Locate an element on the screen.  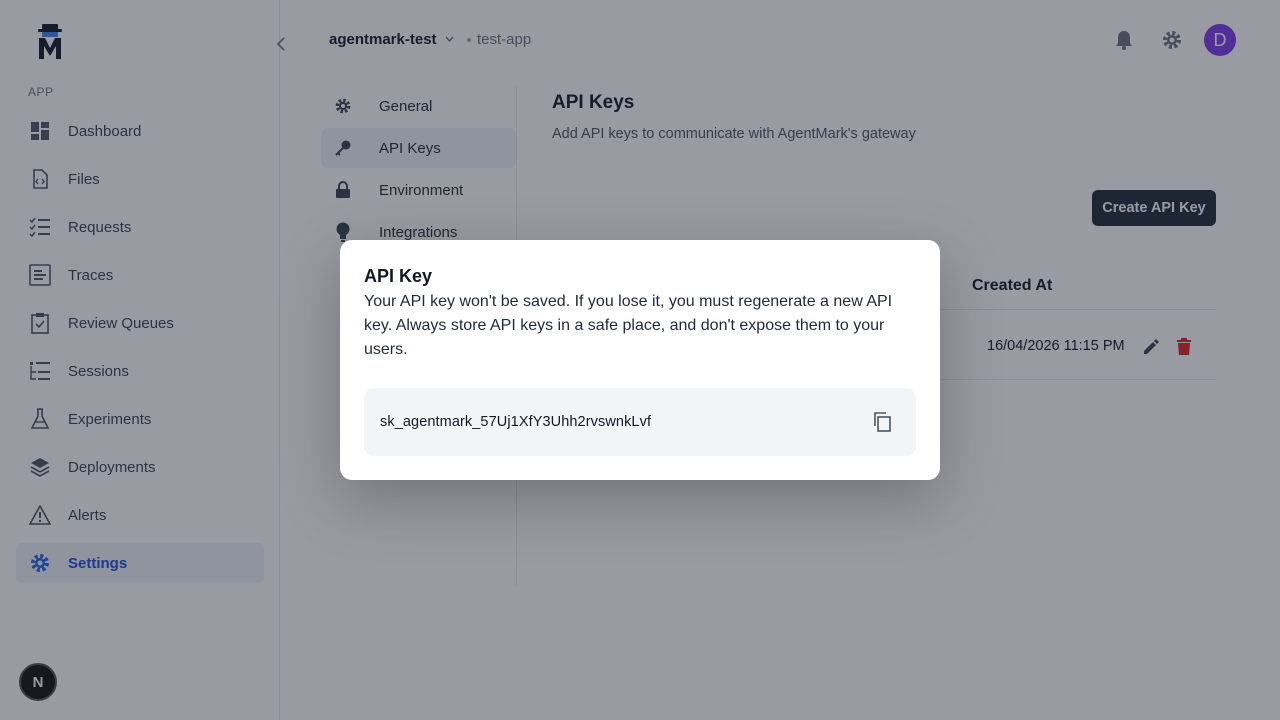
api-key-display: sk_agentmark_57Uj1XfY3Uhh2rvswnkLvf is located at coordinates (640, 422).